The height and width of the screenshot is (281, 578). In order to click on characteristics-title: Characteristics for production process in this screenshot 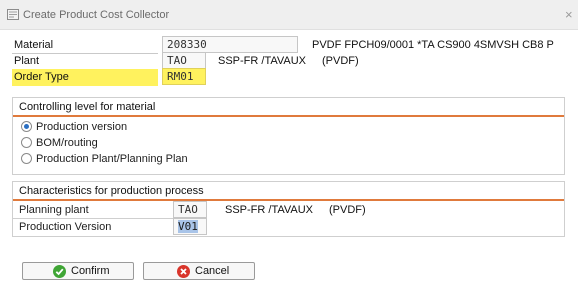, I will do `click(111, 191)`.